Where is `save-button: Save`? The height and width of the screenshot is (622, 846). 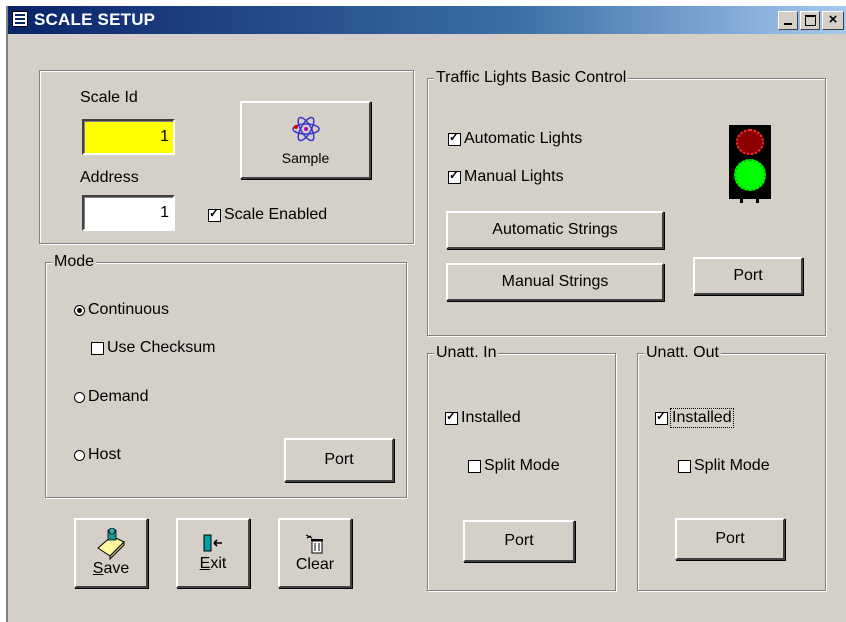
save-button: Save is located at coordinates (111, 553).